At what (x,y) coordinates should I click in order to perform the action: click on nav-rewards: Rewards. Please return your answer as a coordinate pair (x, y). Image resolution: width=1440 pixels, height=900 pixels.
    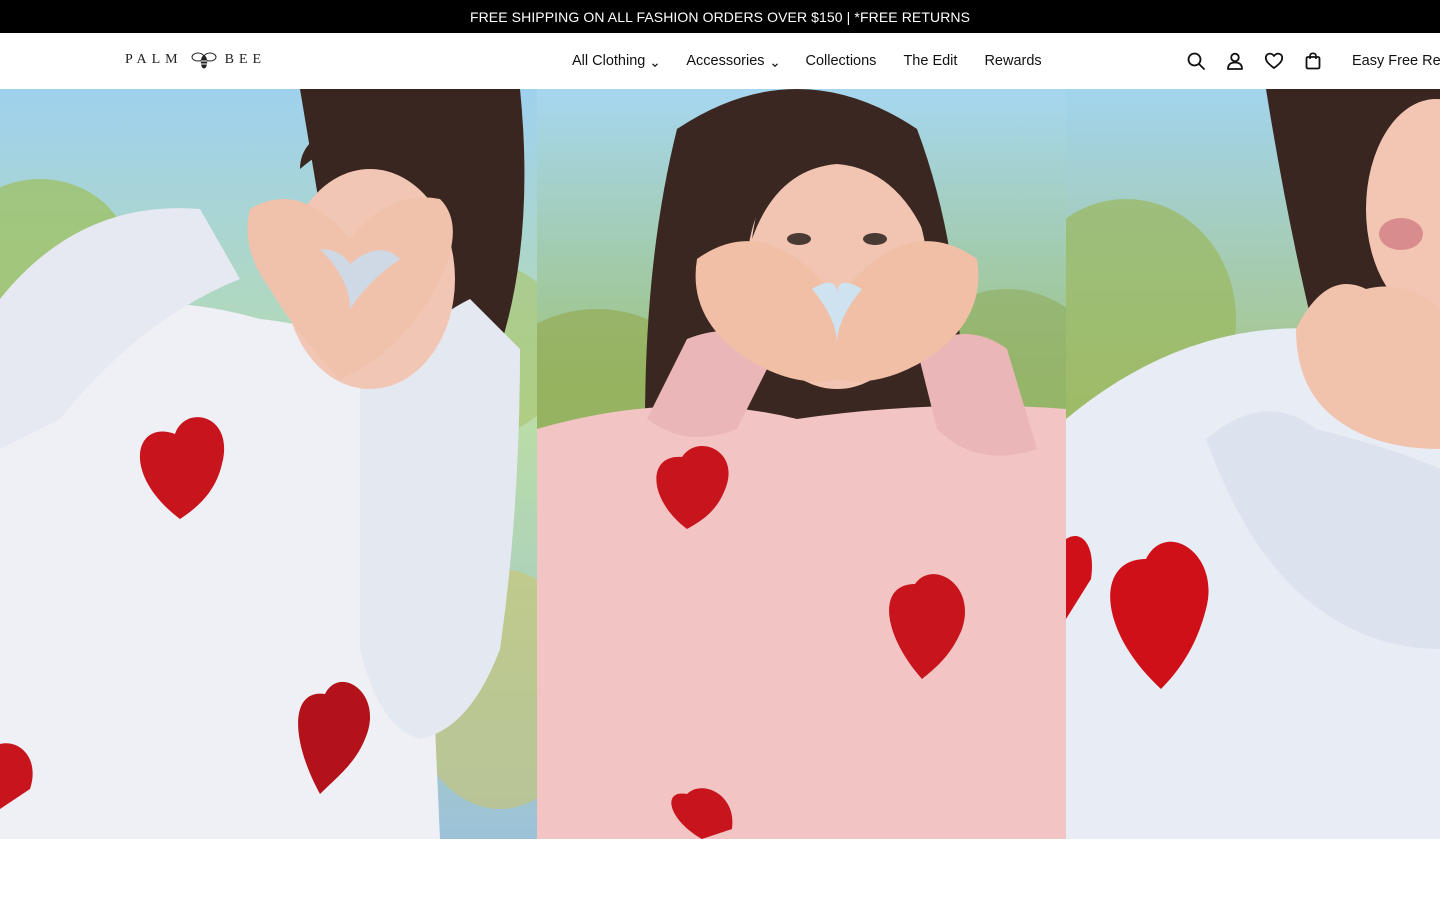
    Looking at the image, I should click on (1012, 61).